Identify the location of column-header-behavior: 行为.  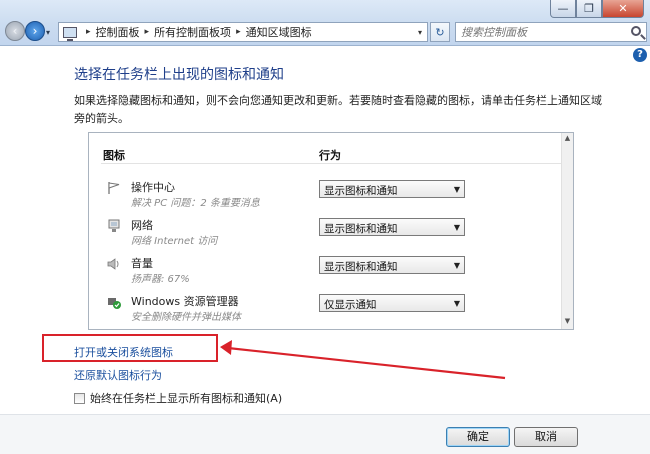
(330, 155).